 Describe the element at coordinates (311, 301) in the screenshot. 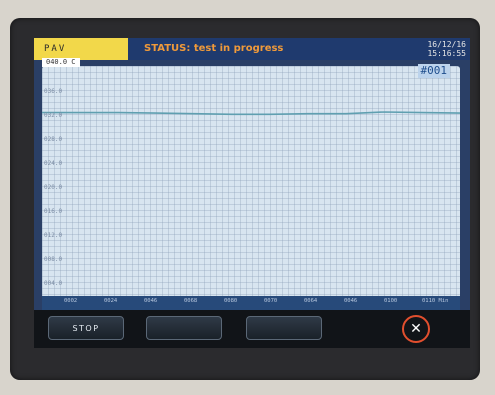

I see `x-tick-label: 0064` at that location.